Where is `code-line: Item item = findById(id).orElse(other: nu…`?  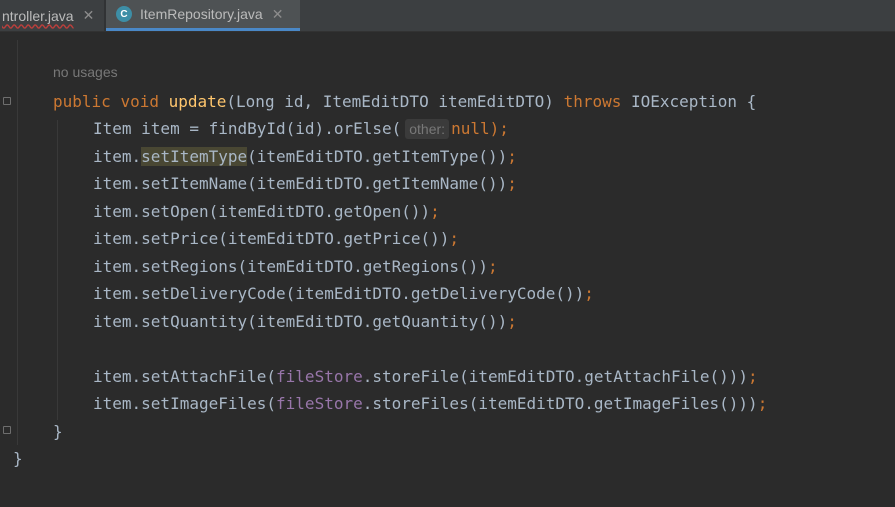
code-line: Item item = findById(id).orElse(other: nu… is located at coordinates (301, 128).